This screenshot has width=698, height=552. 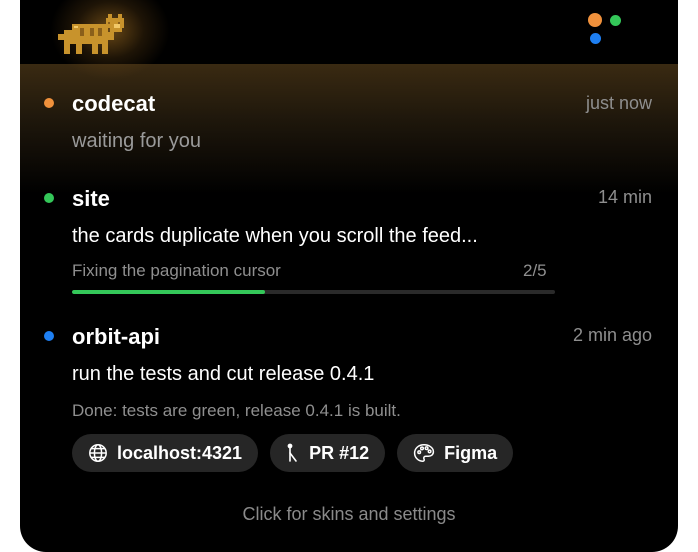 I want to click on chip-label: localhost:4321, so click(x=180, y=452).